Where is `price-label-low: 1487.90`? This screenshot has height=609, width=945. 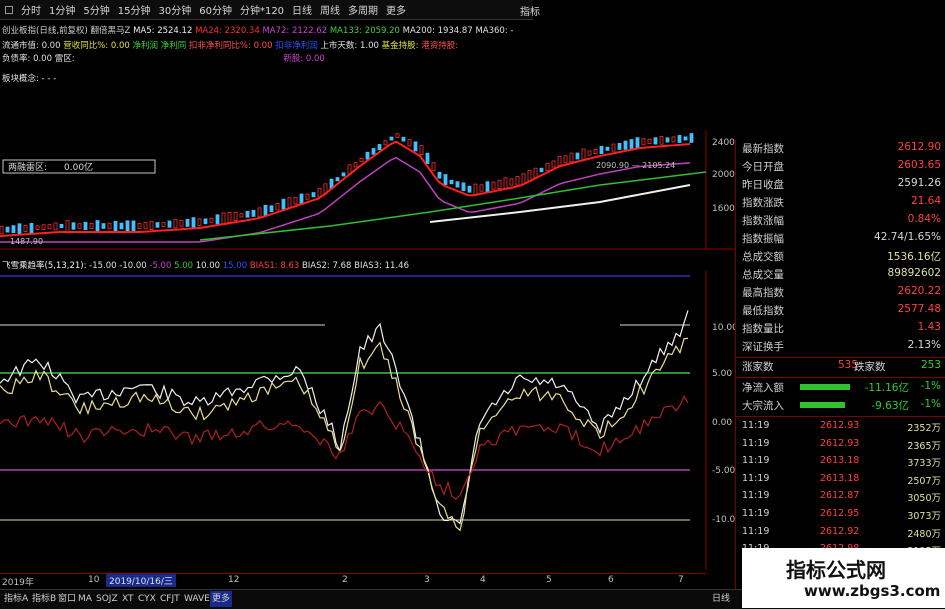 price-label-low: 1487.90 is located at coordinates (26, 241).